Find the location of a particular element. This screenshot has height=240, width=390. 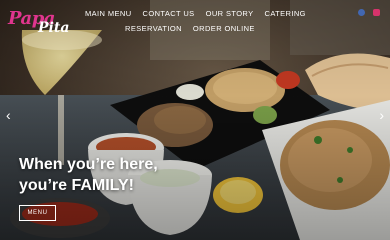

papa-pita-logo: Papa Pita is located at coordinates (43, 22).